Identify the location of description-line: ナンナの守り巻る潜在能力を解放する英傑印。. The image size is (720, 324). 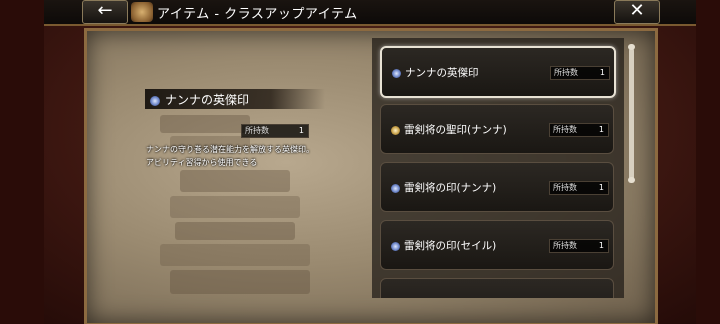
(230, 149).